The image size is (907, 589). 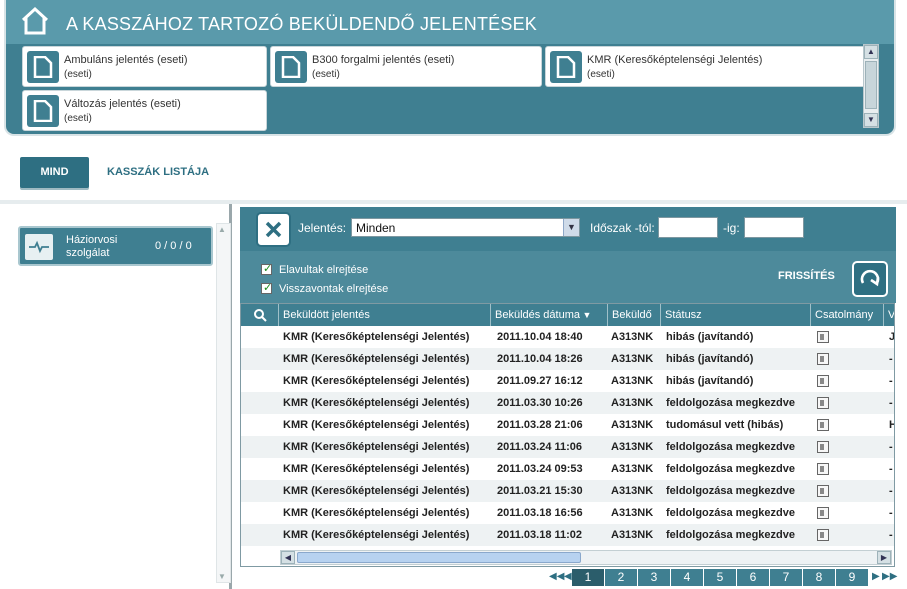 I want to click on cell-extra: J, so click(x=892, y=337).